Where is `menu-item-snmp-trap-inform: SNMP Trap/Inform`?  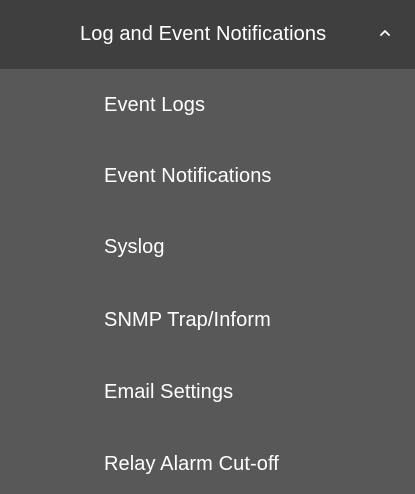
menu-item-snmp-trap-inform: SNMP Trap/Inform is located at coordinates (207, 320).